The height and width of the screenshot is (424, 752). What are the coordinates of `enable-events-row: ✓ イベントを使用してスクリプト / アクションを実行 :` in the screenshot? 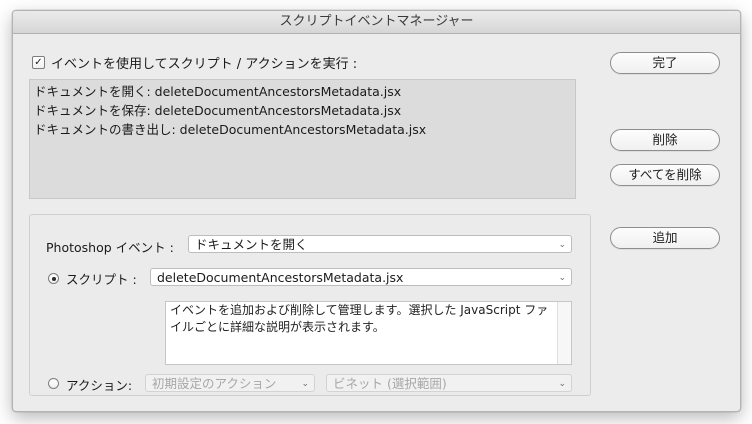 It's located at (194, 62).